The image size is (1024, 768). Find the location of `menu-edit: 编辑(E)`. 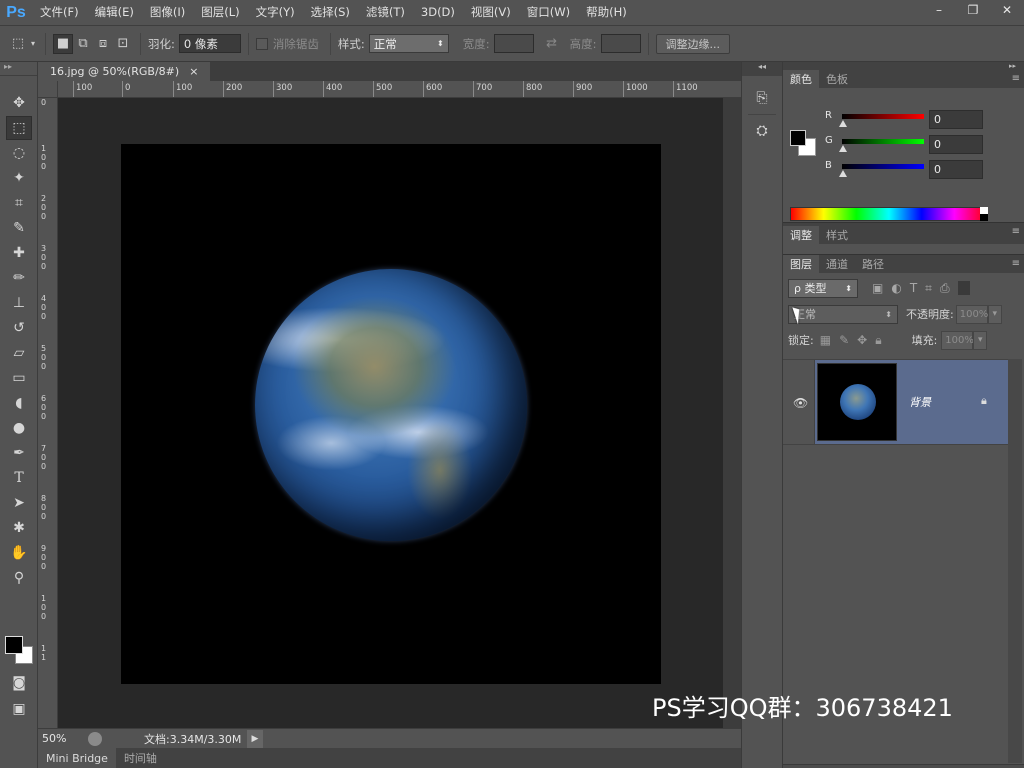

menu-edit: 编辑(E) is located at coordinates (114, 12).